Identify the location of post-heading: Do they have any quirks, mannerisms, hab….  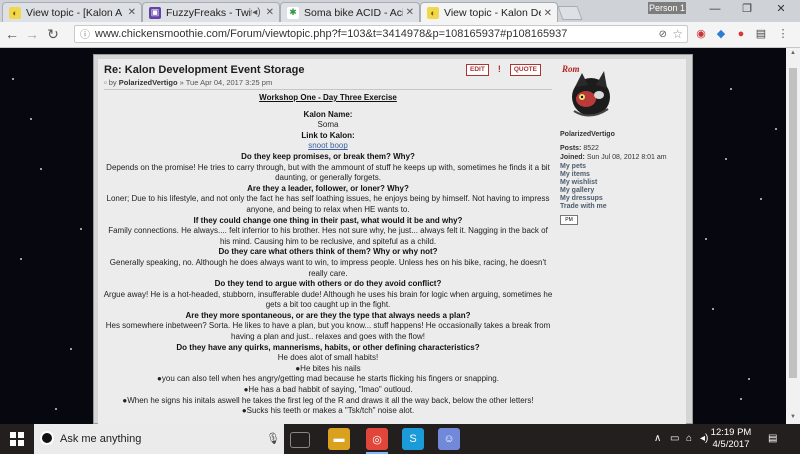
(328, 347).